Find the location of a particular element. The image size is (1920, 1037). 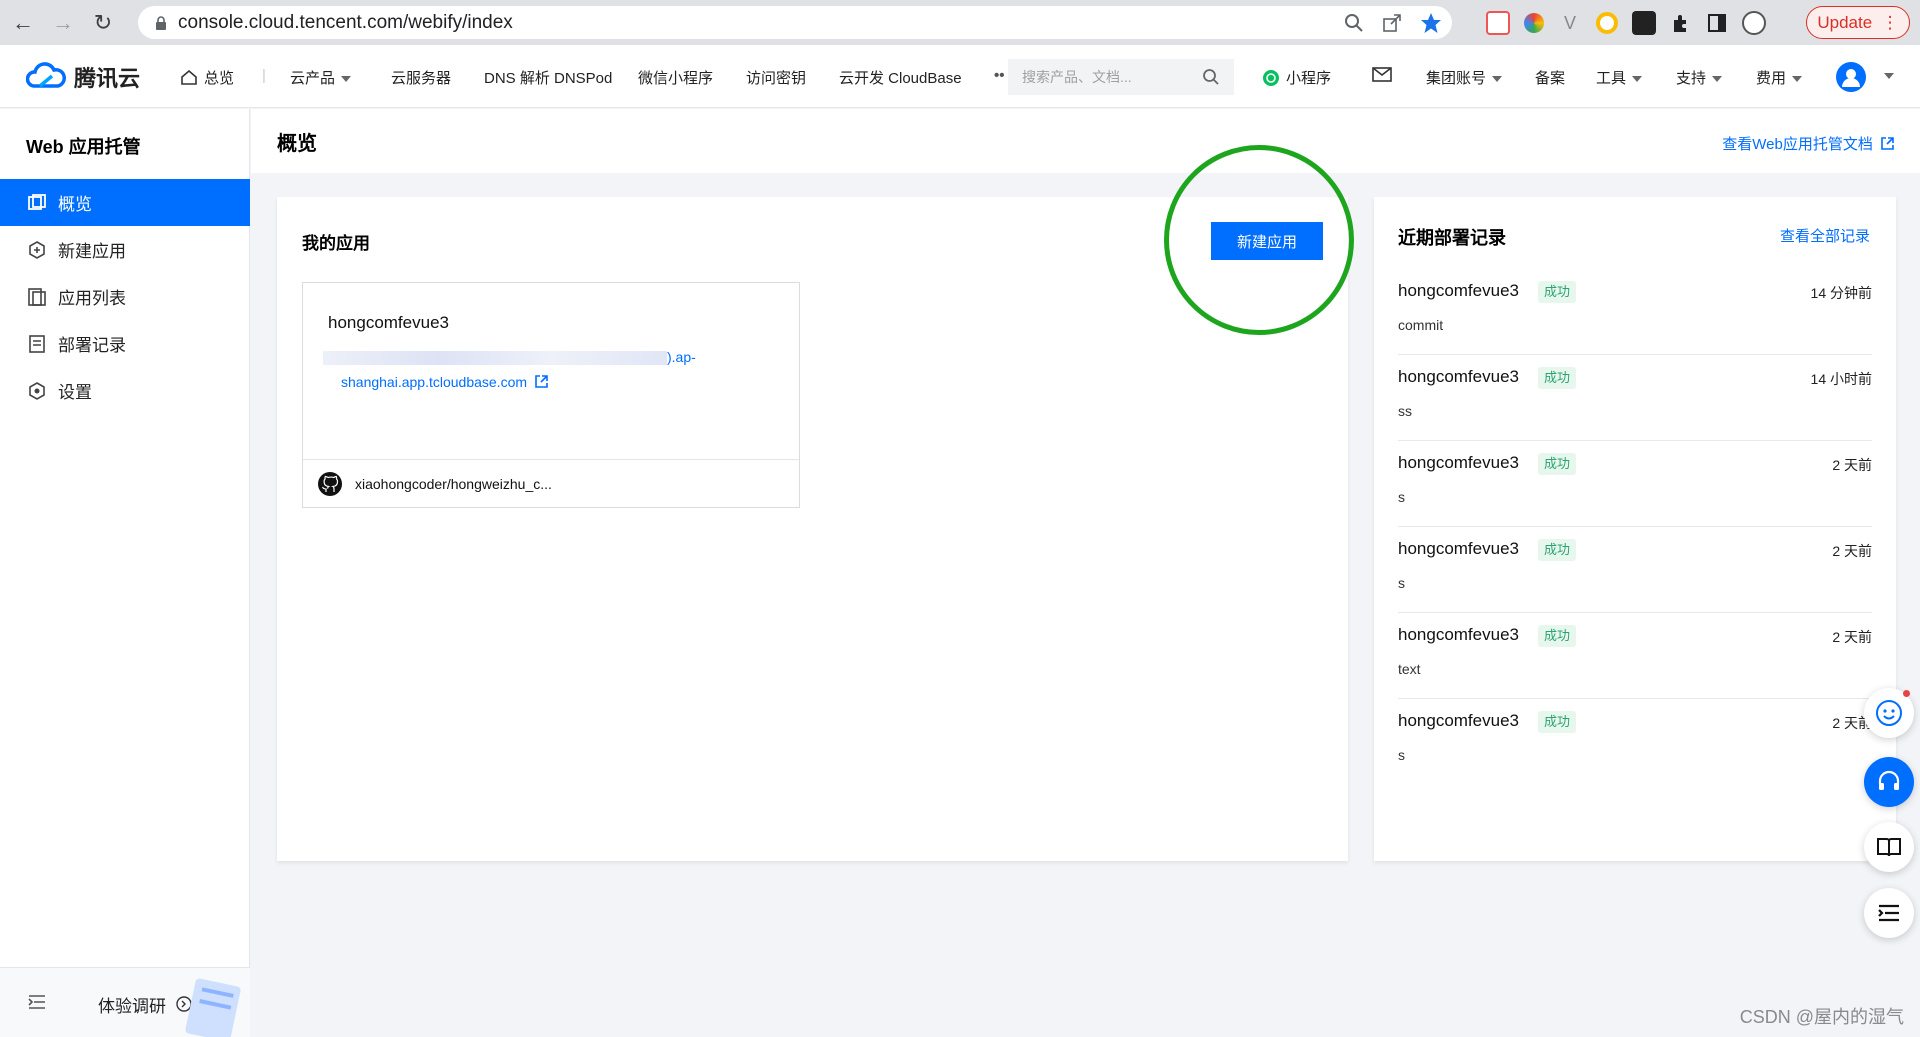

extension-red-icon is located at coordinates (1498, 22).